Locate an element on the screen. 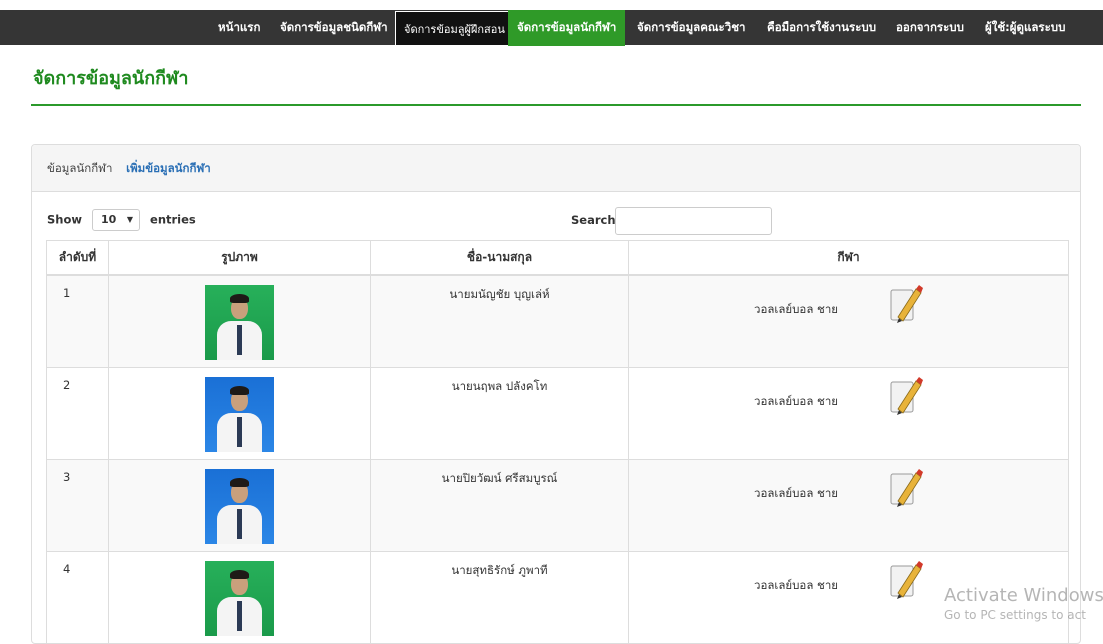 The width and height of the screenshot is (1103, 644). athlete-name: นายปิยวัฒน์ ศรีสมบูรณ์ is located at coordinates (499, 505).